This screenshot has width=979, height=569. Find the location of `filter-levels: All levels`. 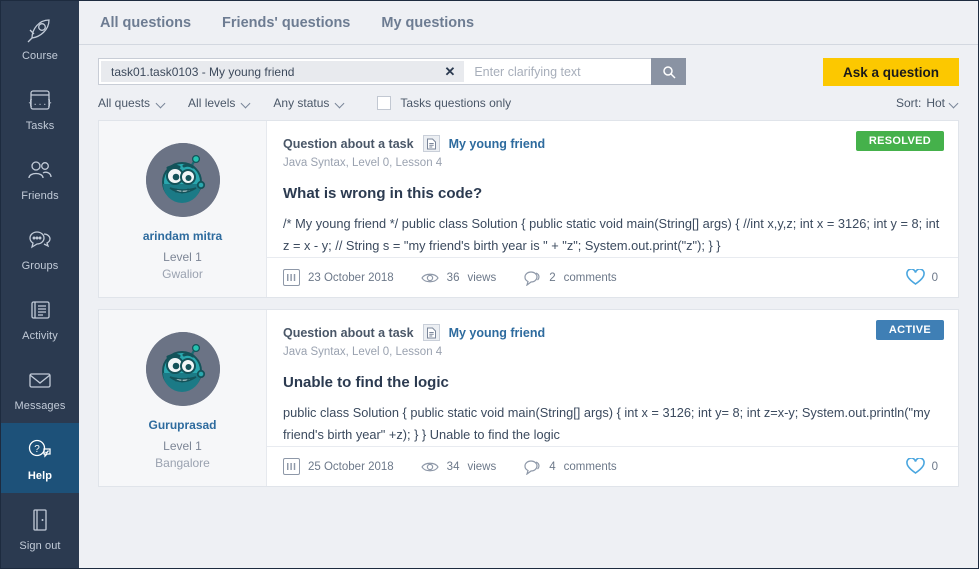

filter-levels: All levels is located at coordinates (219, 103).